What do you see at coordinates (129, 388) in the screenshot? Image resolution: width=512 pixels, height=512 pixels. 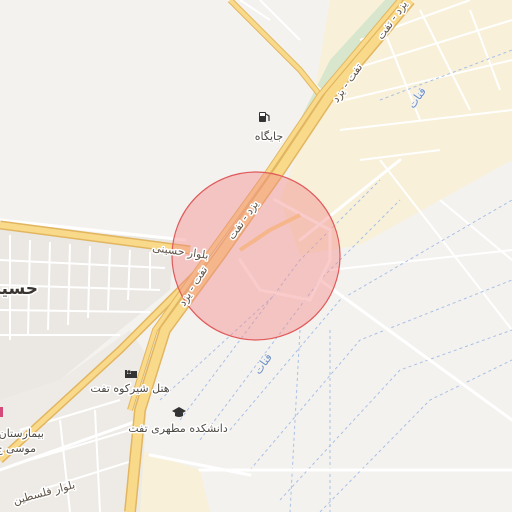 I see `label-hotel: هتل شیرکوه تفت` at bounding box center [129, 388].